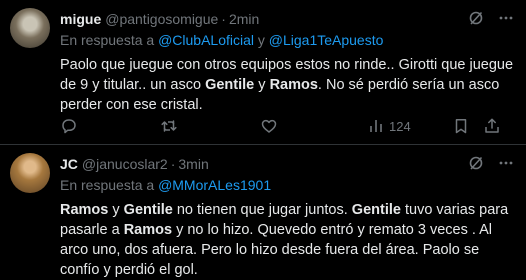 The image size is (526, 280). What do you see at coordinates (193, 164) in the screenshot?
I see `timestamp: 3min` at bounding box center [193, 164].